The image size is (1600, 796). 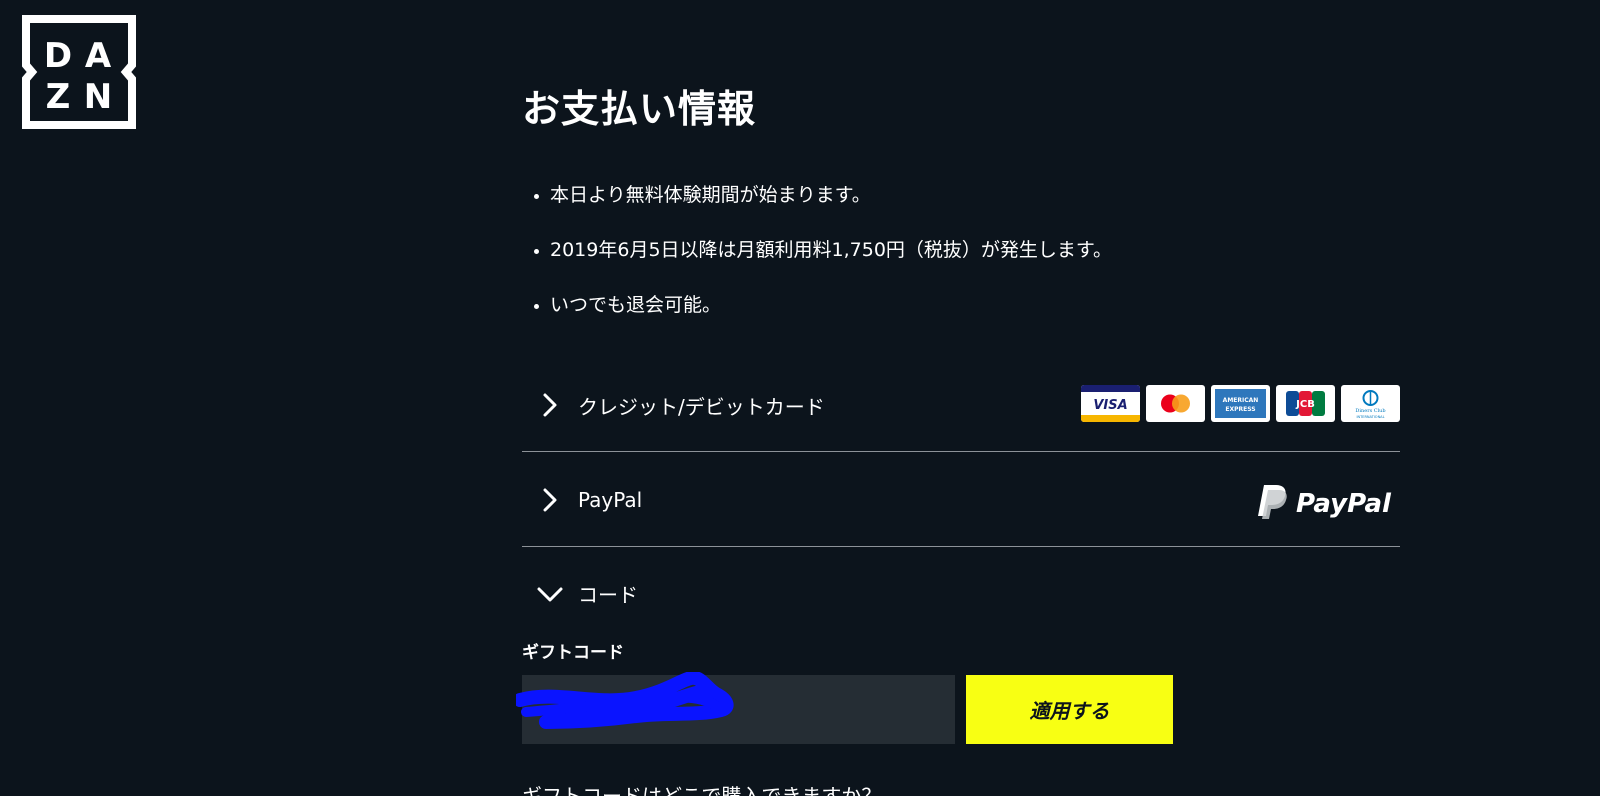 I want to click on gift-code-input, so click(x=738, y=709).